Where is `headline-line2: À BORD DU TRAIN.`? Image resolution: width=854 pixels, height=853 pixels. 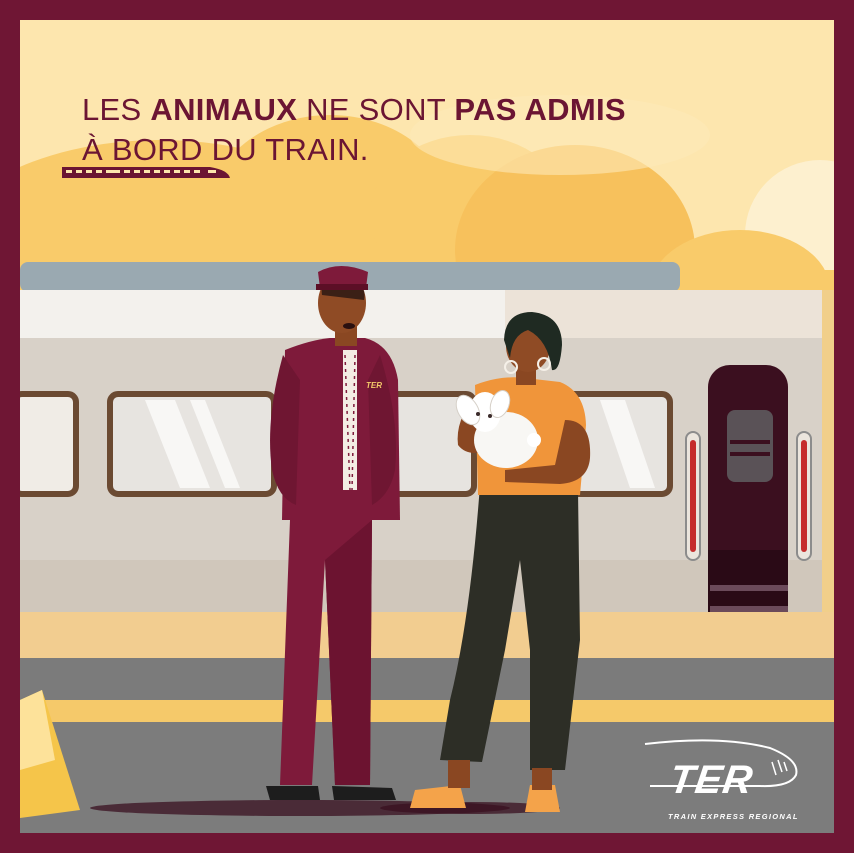
headline-line2: À BORD DU TRAIN. is located at coordinates (225, 149).